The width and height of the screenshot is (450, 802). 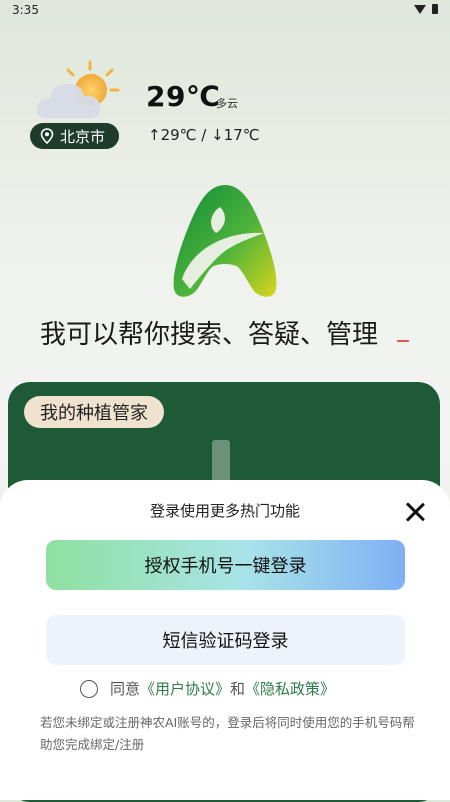 What do you see at coordinates (225, 11) in the screenshot?
I see `status-bar: 3:35` at bounding box center [225, 11].